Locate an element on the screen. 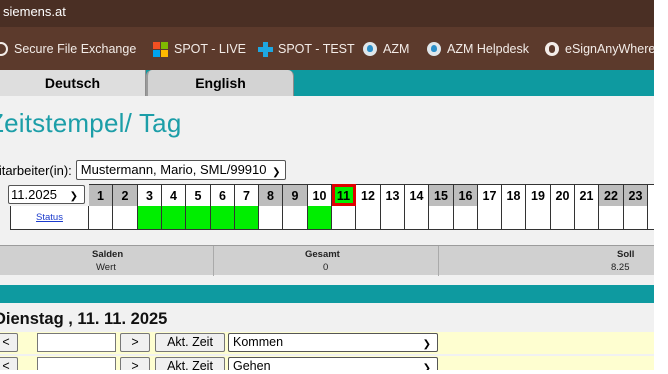 The width and height of the screenshot is (668, 374). day-number-23: 23 is located at coordinates (636, 195).